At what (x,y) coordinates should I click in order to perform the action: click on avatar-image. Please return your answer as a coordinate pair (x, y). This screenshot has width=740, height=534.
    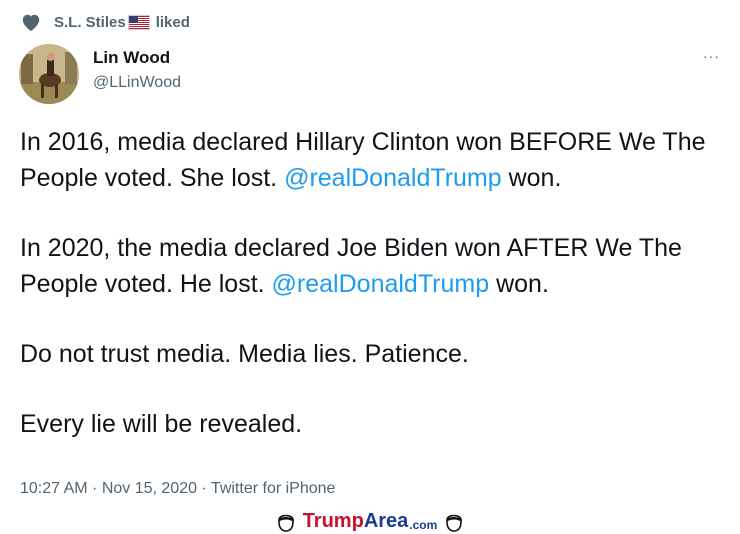
    Looking at the image, I should click on (49, 74).